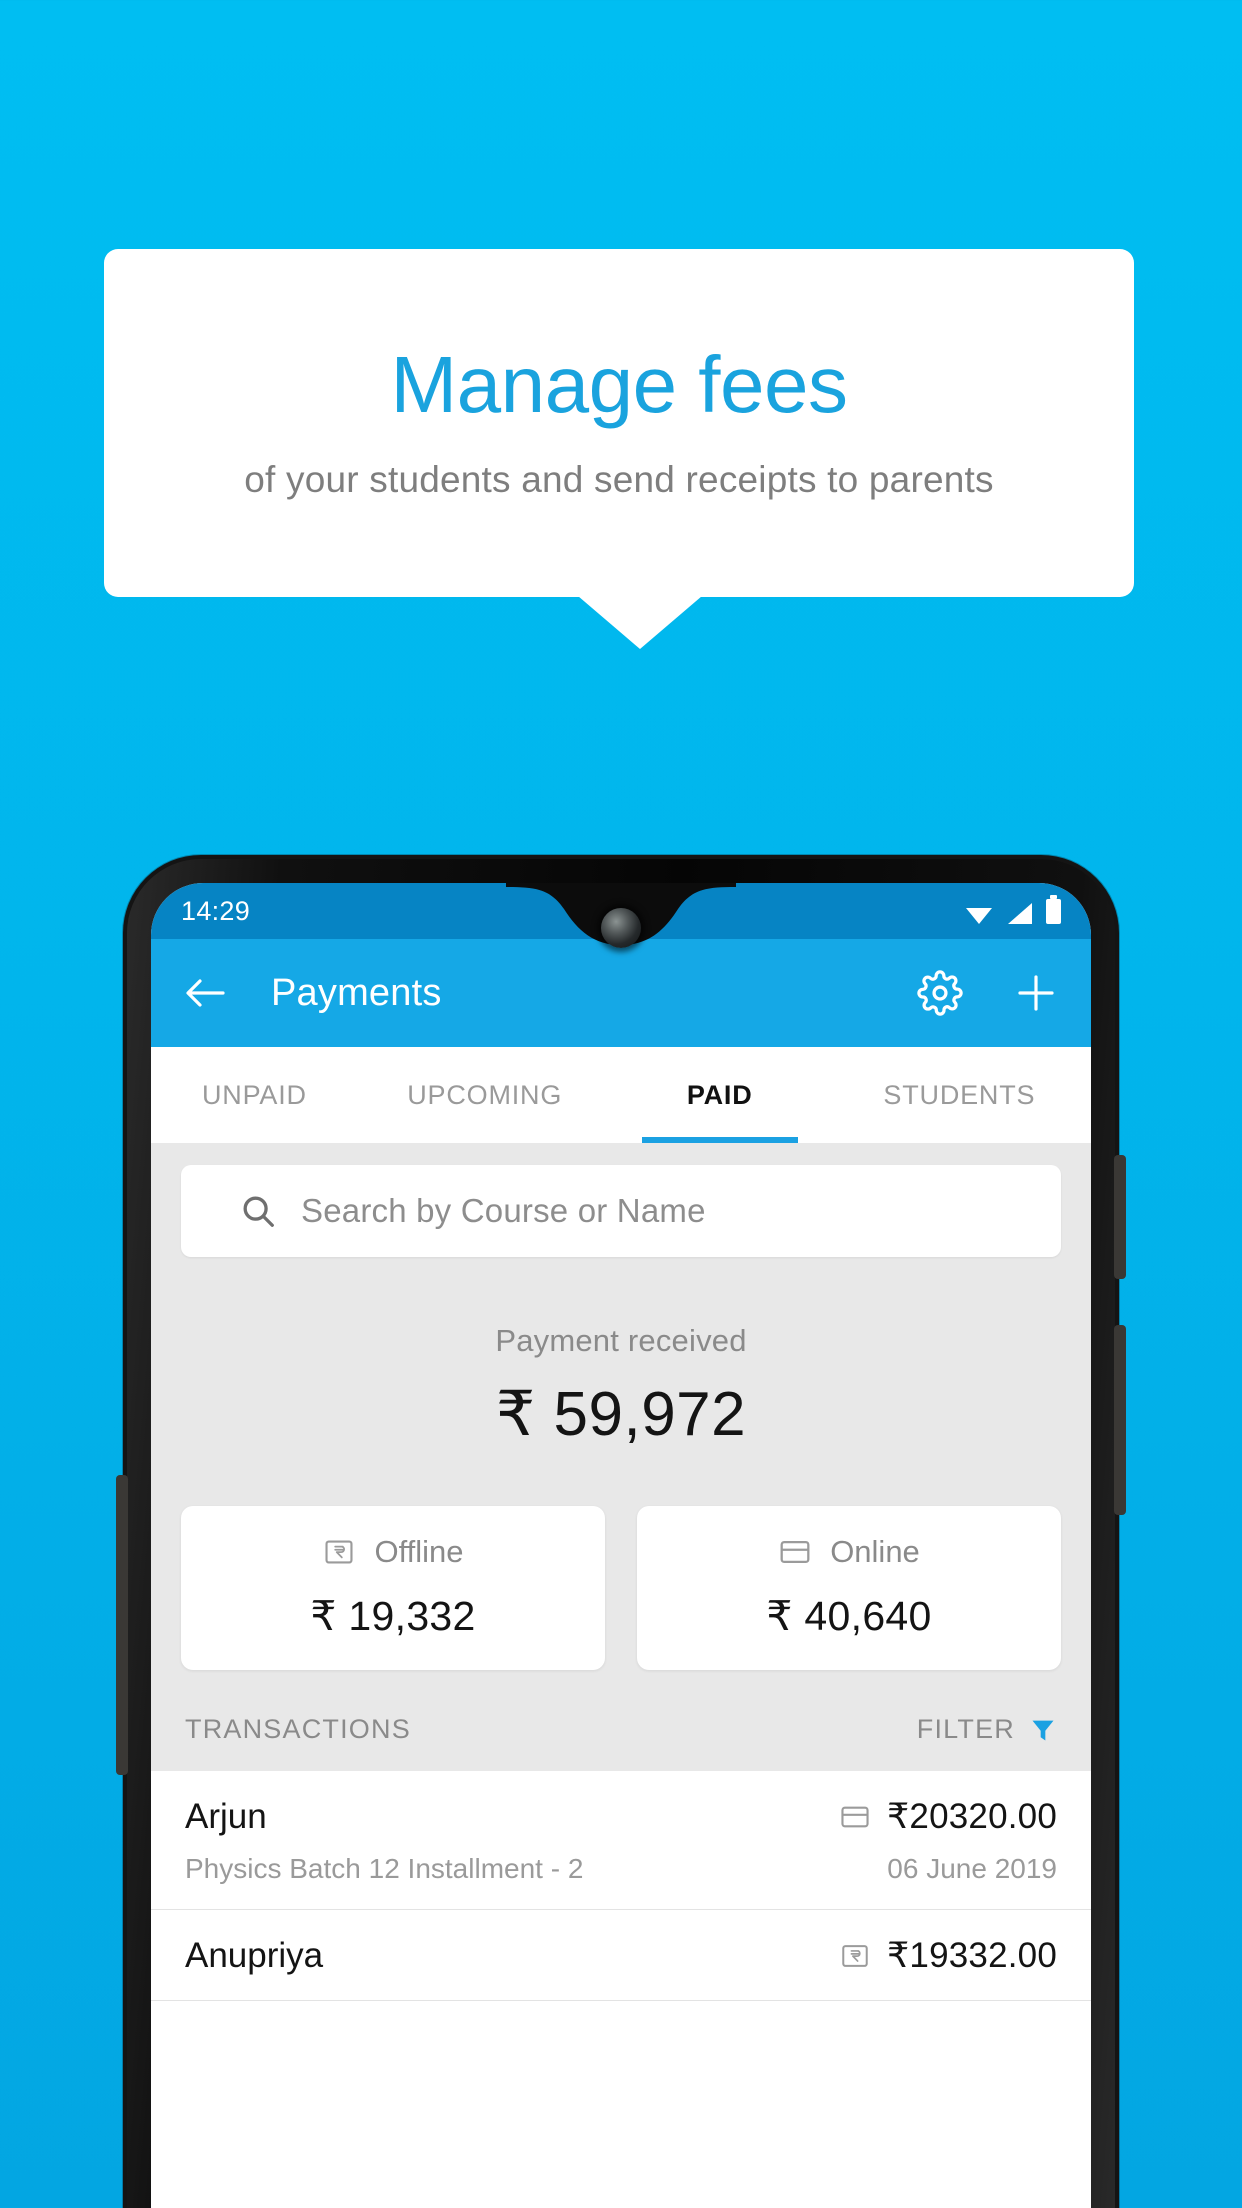 This screenshot has width=1242, height=2208. I want to click on online-card-head: Online, so click(849, 1552).